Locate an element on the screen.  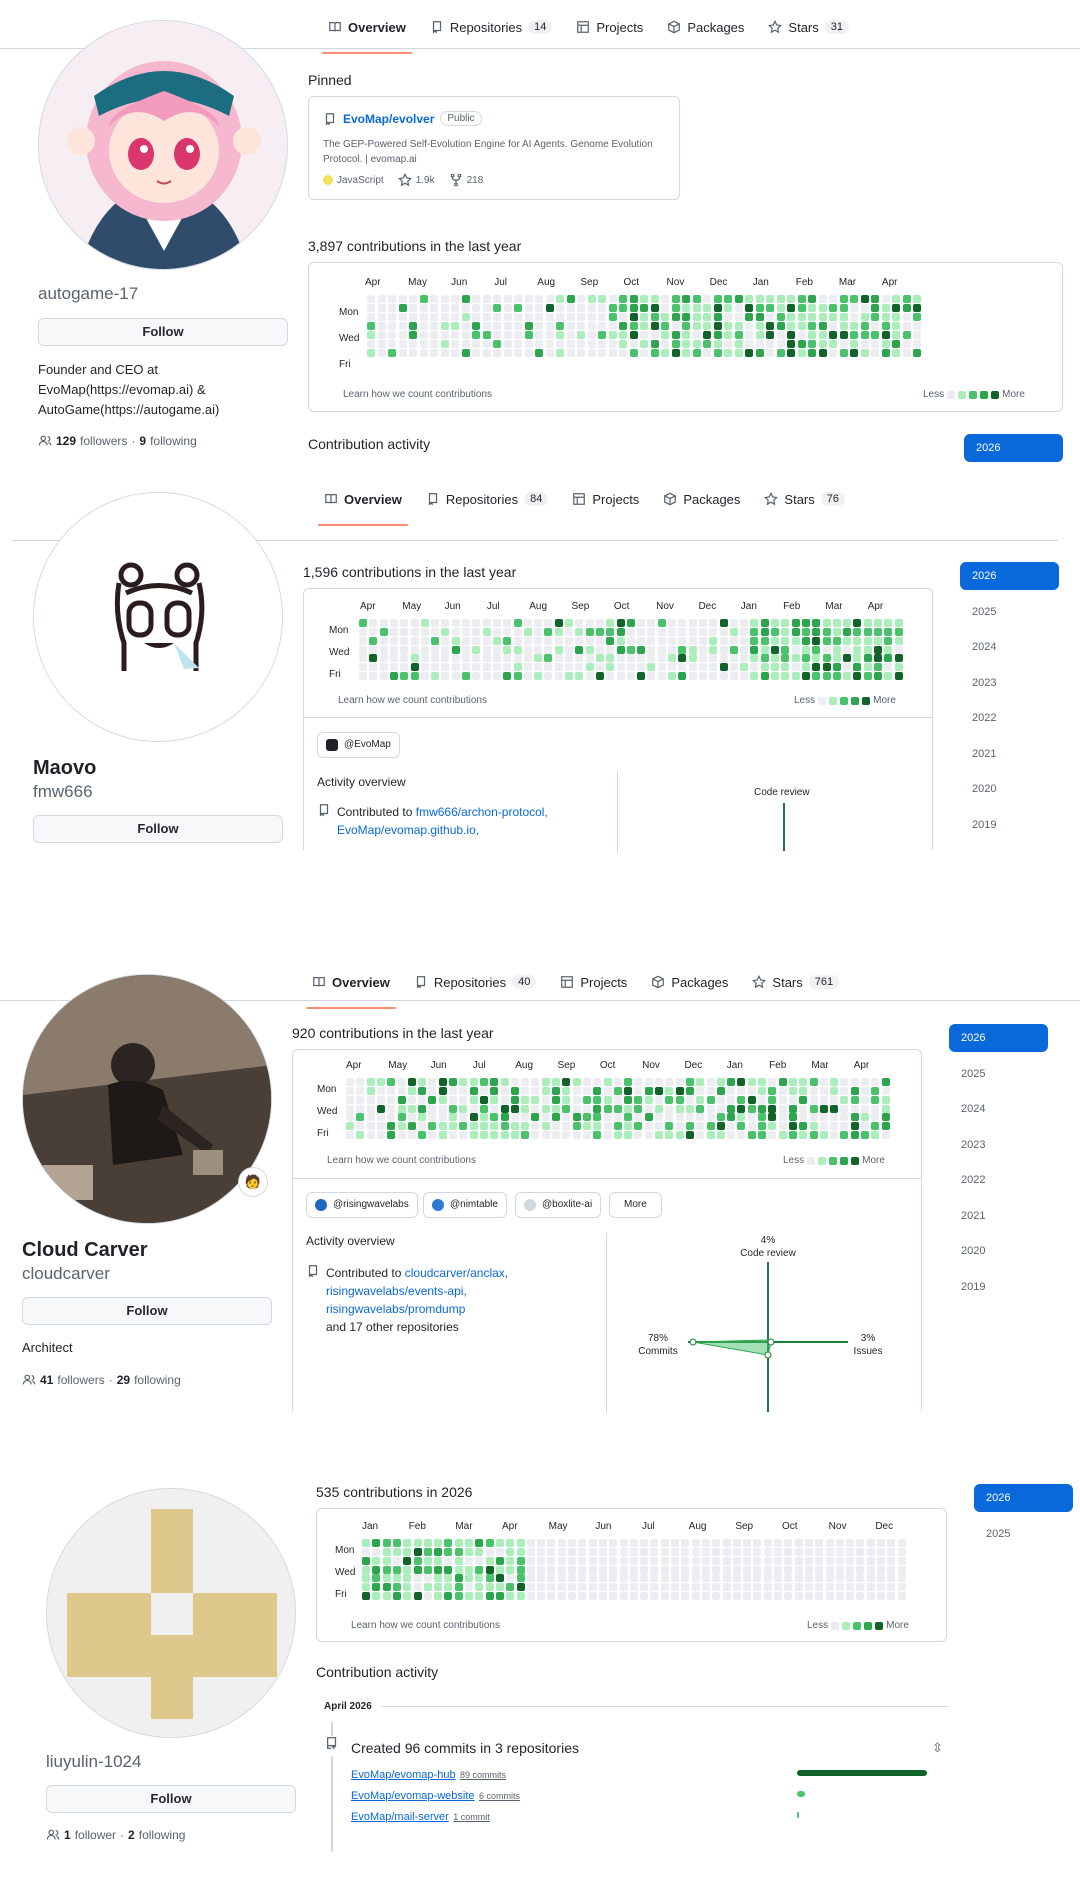
year-button: 2026 is located at coordinates (998, 1038).